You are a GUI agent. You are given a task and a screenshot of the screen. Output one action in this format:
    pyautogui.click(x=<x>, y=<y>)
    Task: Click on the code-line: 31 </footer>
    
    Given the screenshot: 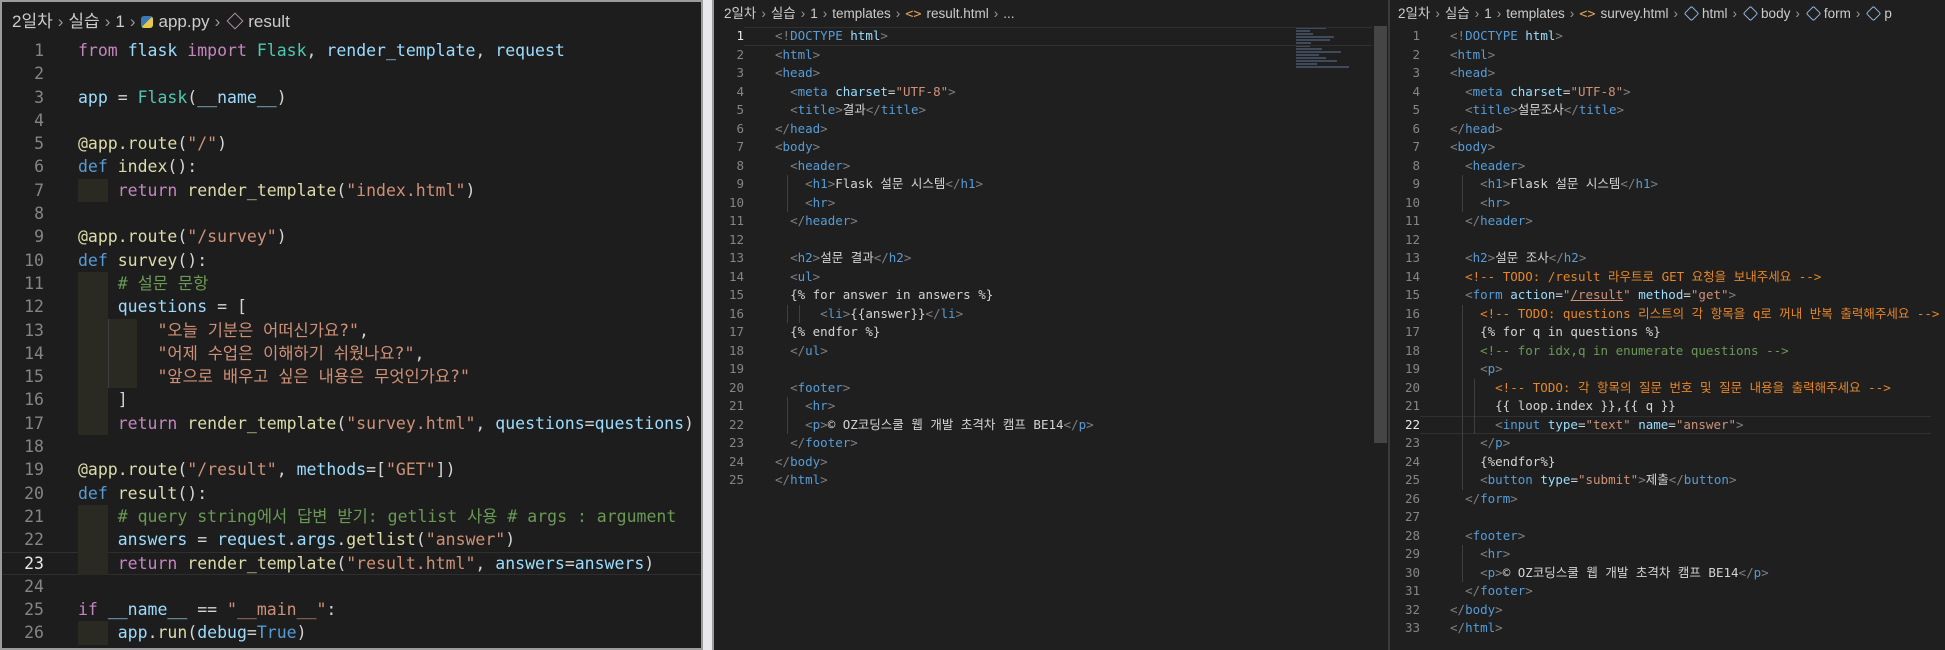 What is the action you would take?
    pyautogui.click(x=1667, y=591)
    